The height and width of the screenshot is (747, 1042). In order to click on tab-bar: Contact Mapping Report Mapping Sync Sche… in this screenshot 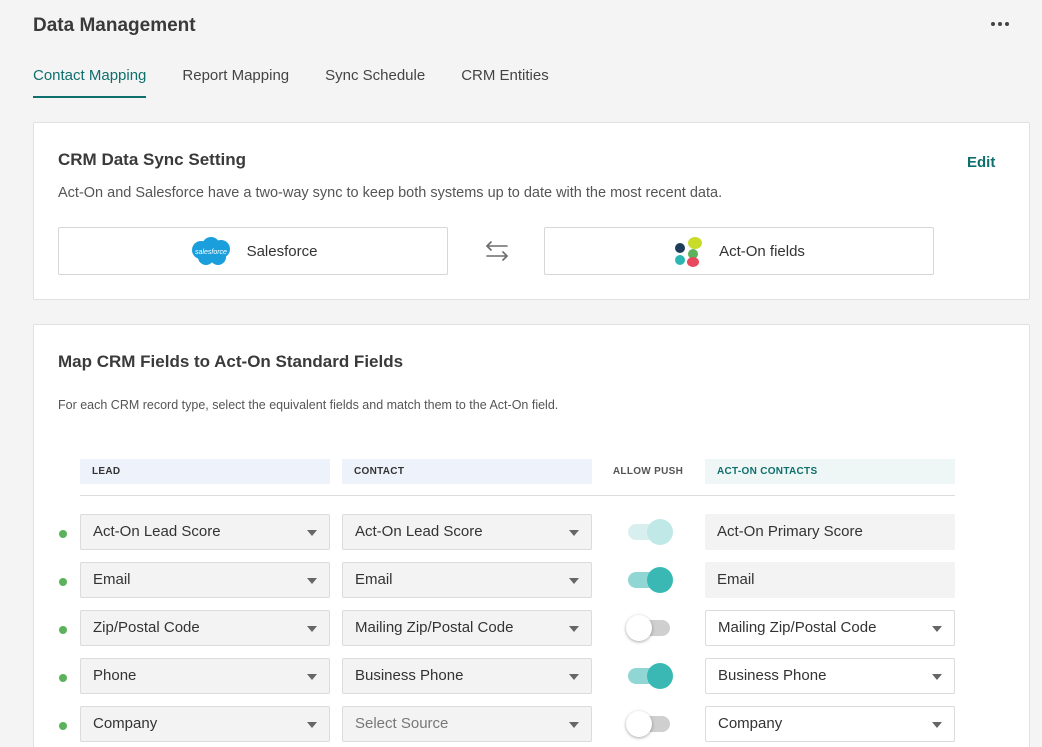, I will do `click(309, 82)`.